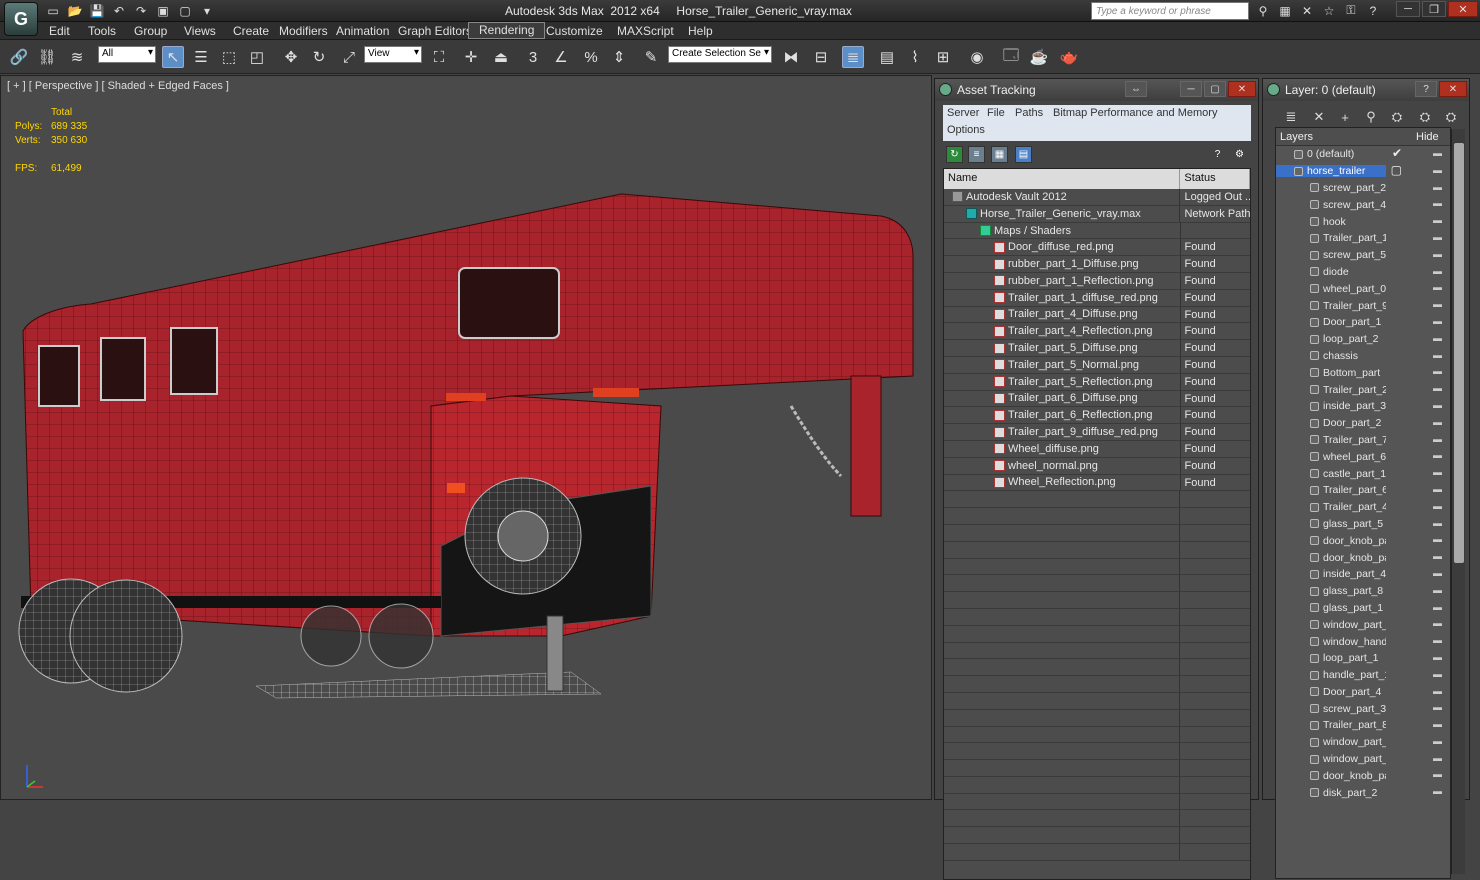 Image resolution: width=1480 pixels, height=880 pixels. What do you see at coordinates (1062, 179) in the screenshot?
I see `col-name: Name` at bounding box center [1062, 179].